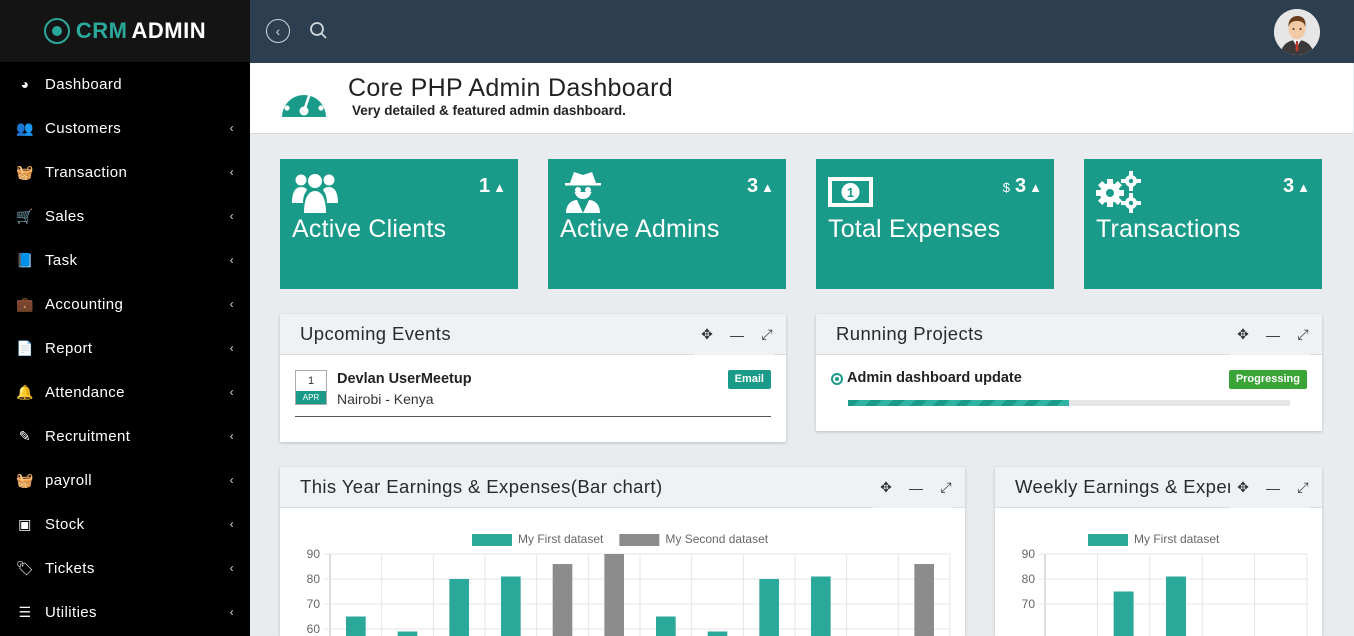 The height and width of the screenshot is (636, 1354). Describe the element at coordinates (1029, 579) in the screenshot. I see `y-tick-label: 80` at that location.